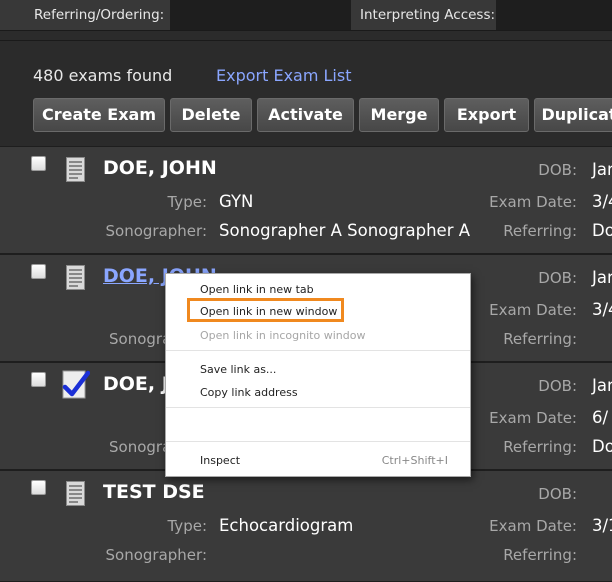 The width and height of the screenshot is (612, 582). Describe the element at coordinates (265, 310) in the screenshot. I see `highlight-box` at that location.